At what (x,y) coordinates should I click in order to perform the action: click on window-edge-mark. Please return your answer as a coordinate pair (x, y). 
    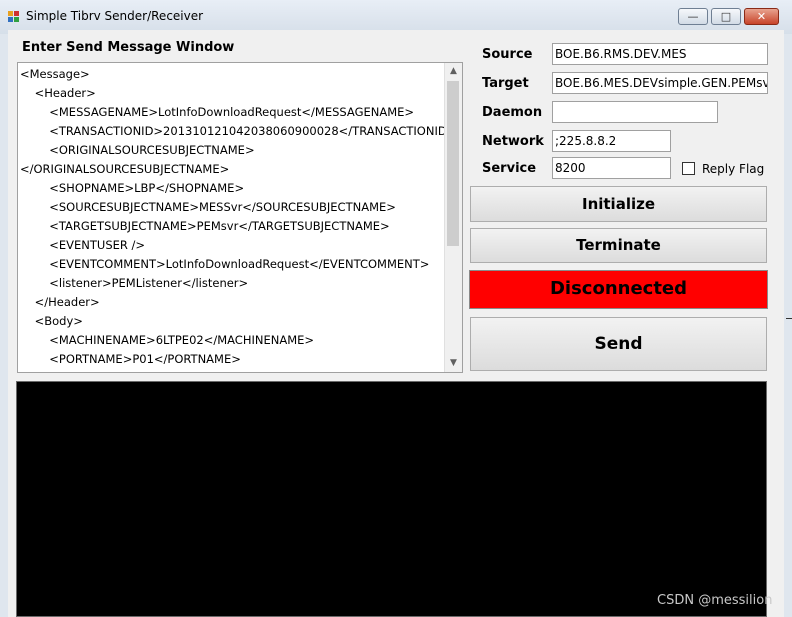
    Looking at the image, I should click on (789, 318).